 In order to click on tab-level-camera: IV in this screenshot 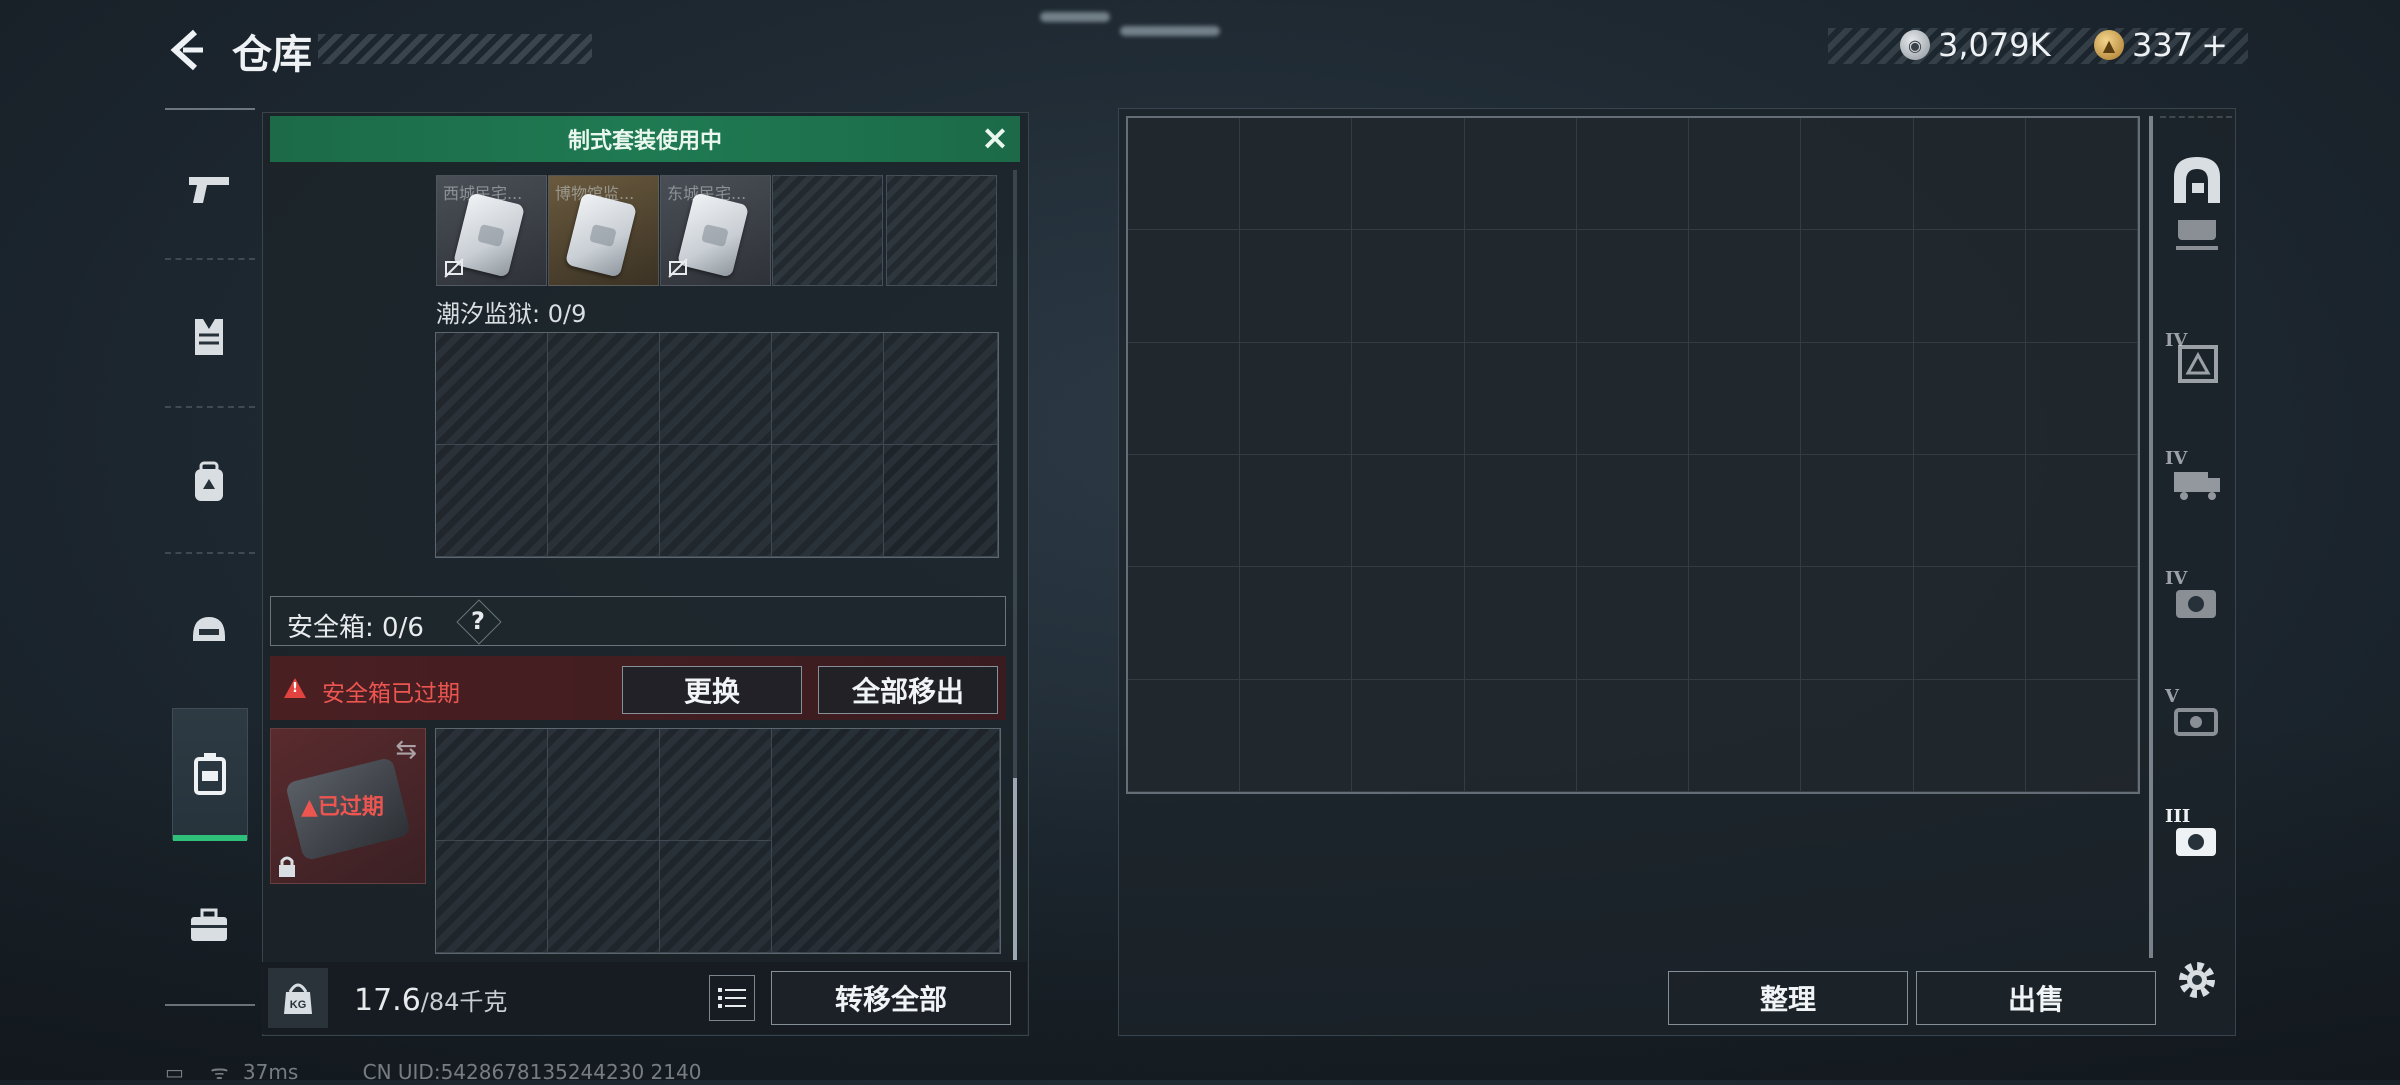, I will do `click(2197, 600)`.